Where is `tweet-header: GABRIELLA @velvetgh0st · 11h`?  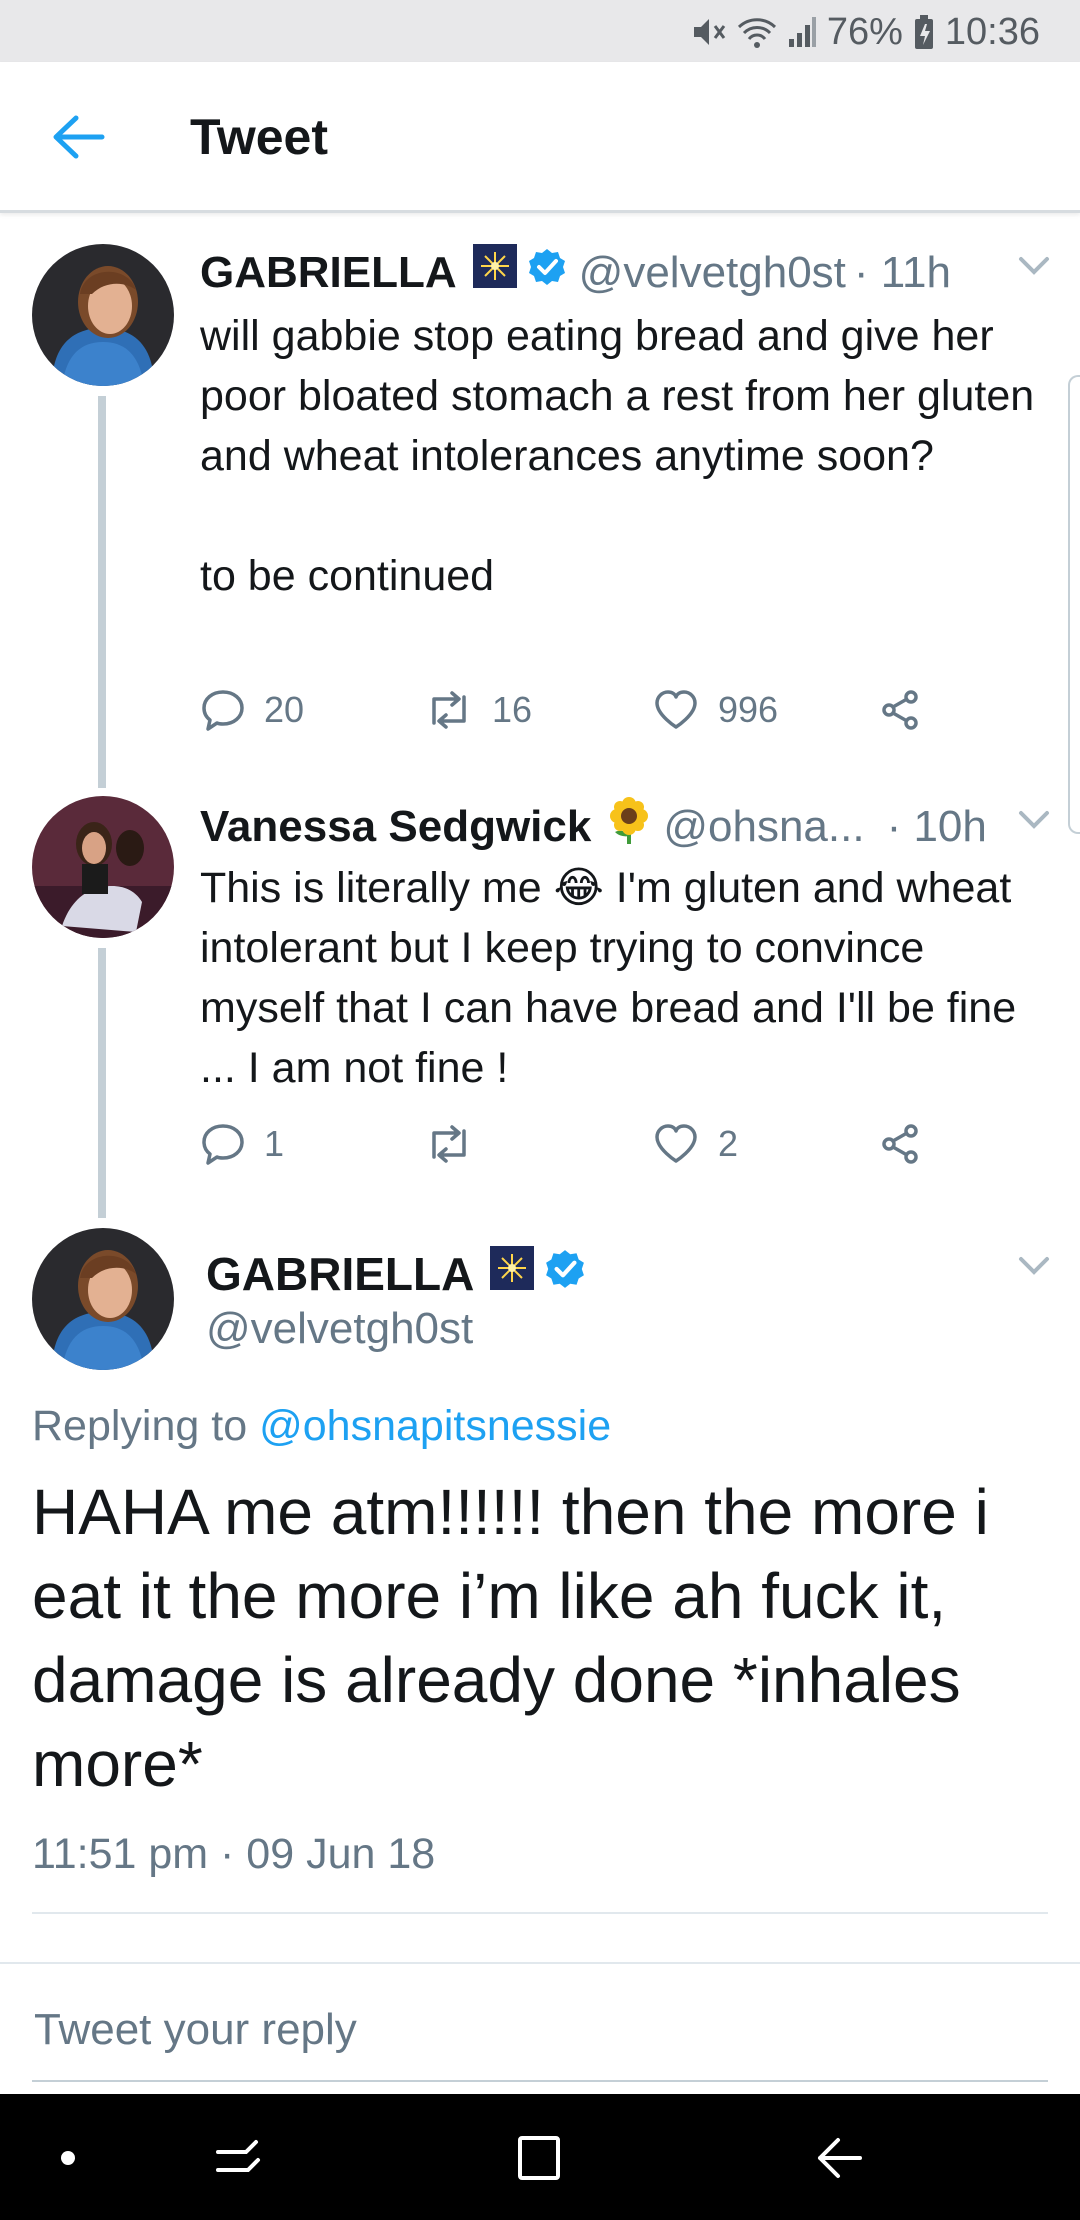
tweet-header: GABRIELLA @velvetgh0st · 11h is located at coordinates (575, 272).